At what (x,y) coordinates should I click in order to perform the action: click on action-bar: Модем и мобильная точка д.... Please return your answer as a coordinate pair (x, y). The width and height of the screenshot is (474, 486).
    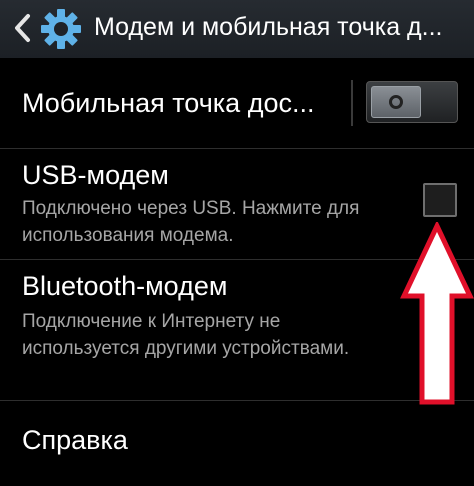
    Looking at the image, I should click on (237, 29).